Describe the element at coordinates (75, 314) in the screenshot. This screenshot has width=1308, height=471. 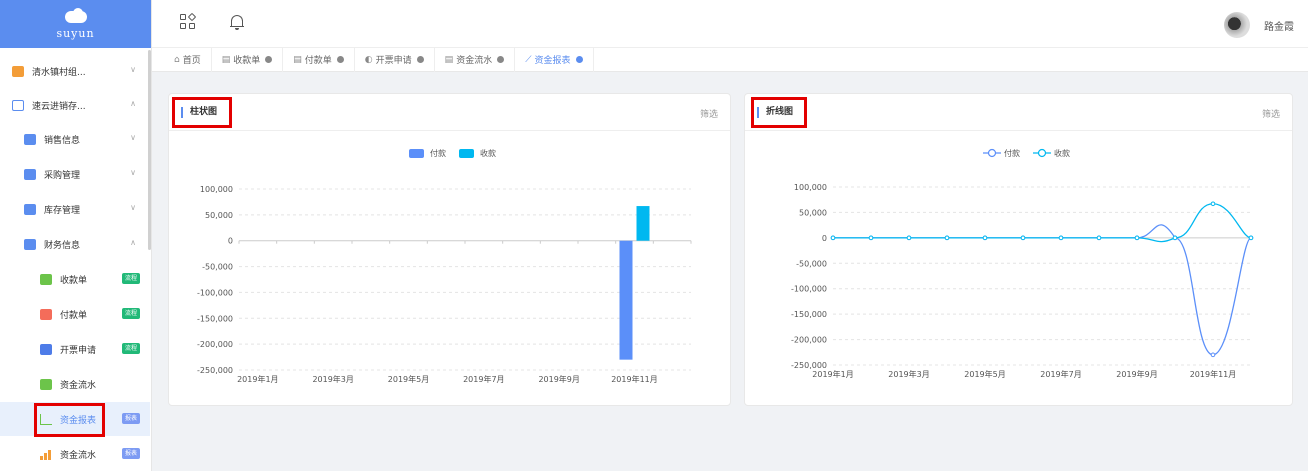
I see `sidebar-item-payment: 付款单 流程` at that location.